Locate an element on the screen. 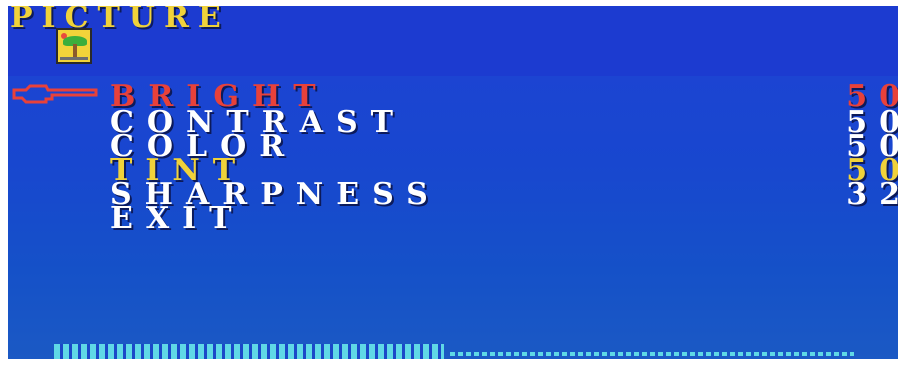 The width and height of the screenshot is (908, 367). menu-item-exit: EXIT is located at coordinates (453, 218).